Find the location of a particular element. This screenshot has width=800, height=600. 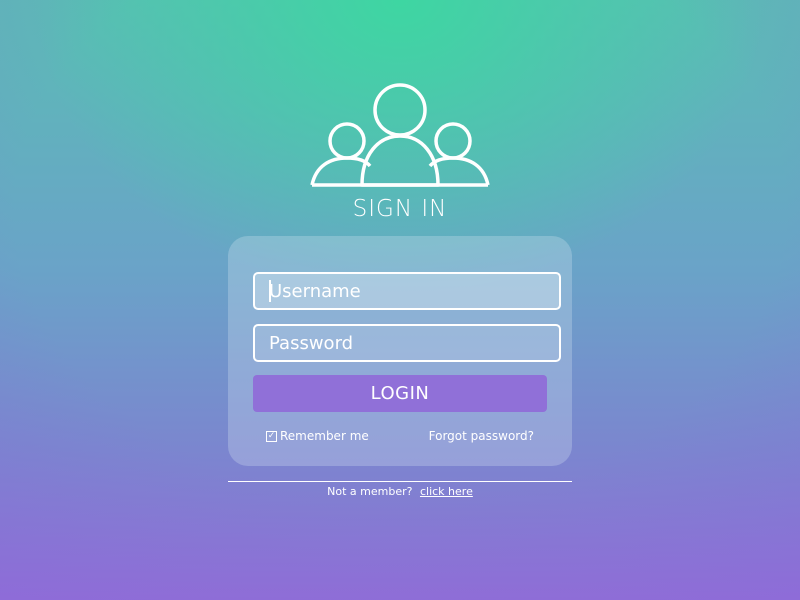

password-input is located at coordinates (407, 343).